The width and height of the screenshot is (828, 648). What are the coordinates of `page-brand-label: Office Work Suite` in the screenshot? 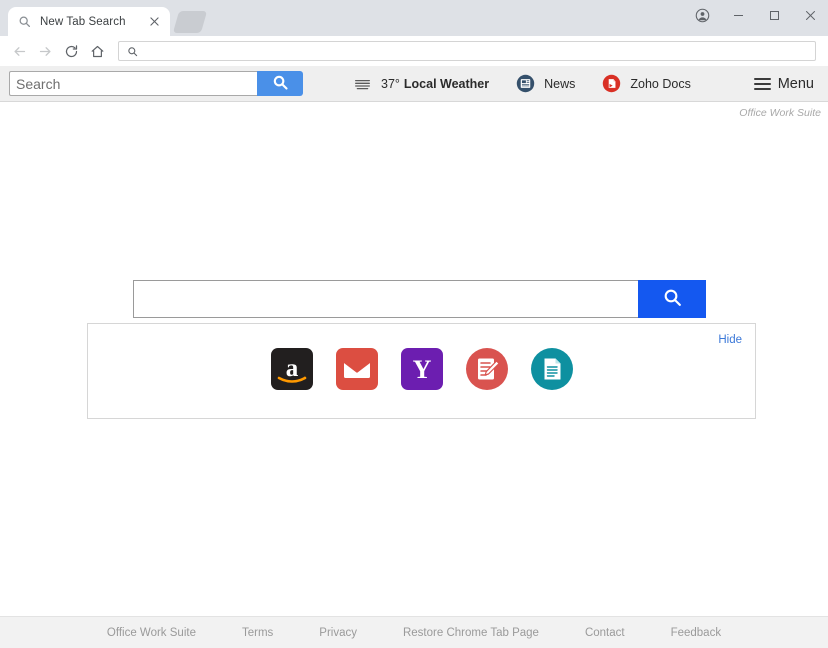 It's located at (780, 113).